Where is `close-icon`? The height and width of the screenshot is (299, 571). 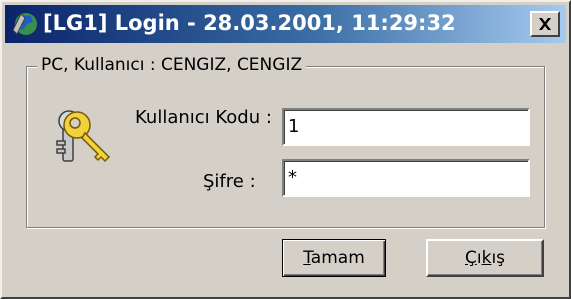 close-icon is located at coordinates (545, 24).